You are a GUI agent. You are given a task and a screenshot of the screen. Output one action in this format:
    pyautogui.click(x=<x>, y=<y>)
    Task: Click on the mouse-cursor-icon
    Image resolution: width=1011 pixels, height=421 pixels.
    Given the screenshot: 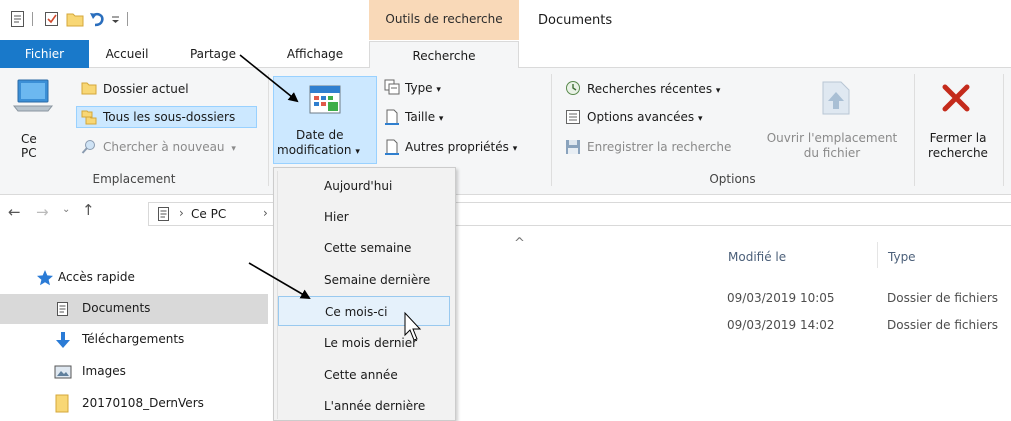 What is the action you would take?
    pyautogui.click(x=413, y=326)
    